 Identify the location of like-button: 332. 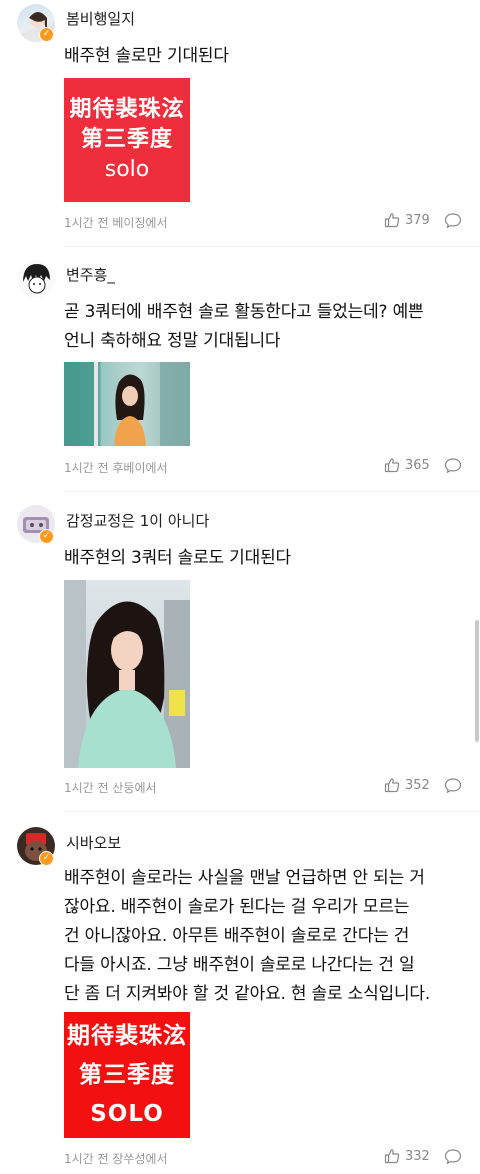
(407, 1156).